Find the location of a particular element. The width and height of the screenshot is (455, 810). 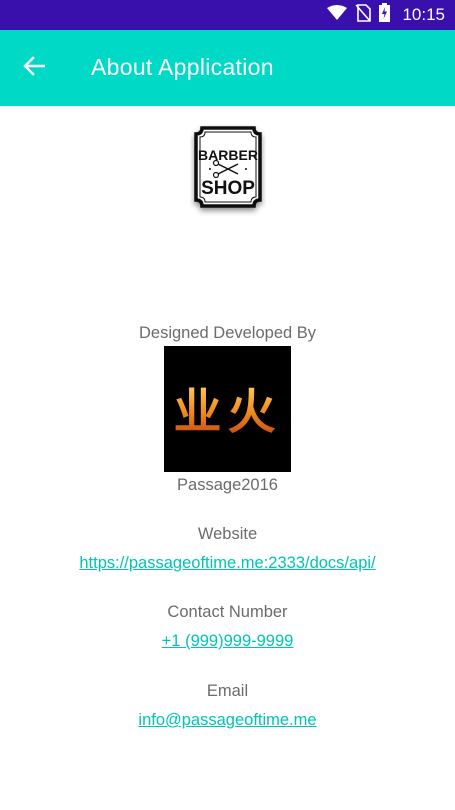

battery-charging-icon is located at coordinates (385, 15).